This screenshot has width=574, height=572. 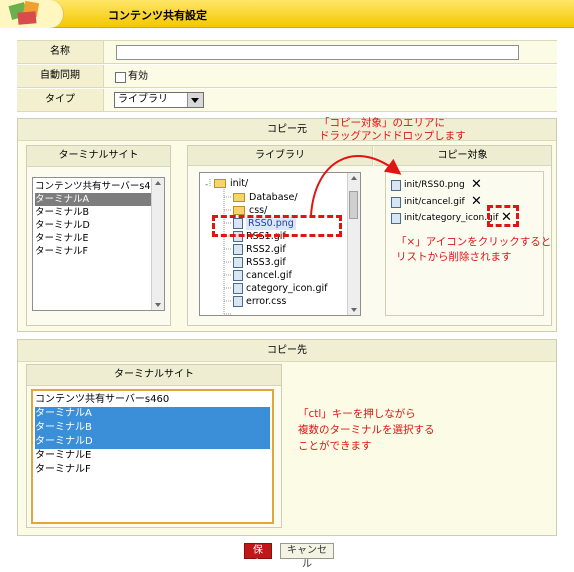 I want to click on form-row-type: タイプ ライブラリ, so click(x=287, y=100).